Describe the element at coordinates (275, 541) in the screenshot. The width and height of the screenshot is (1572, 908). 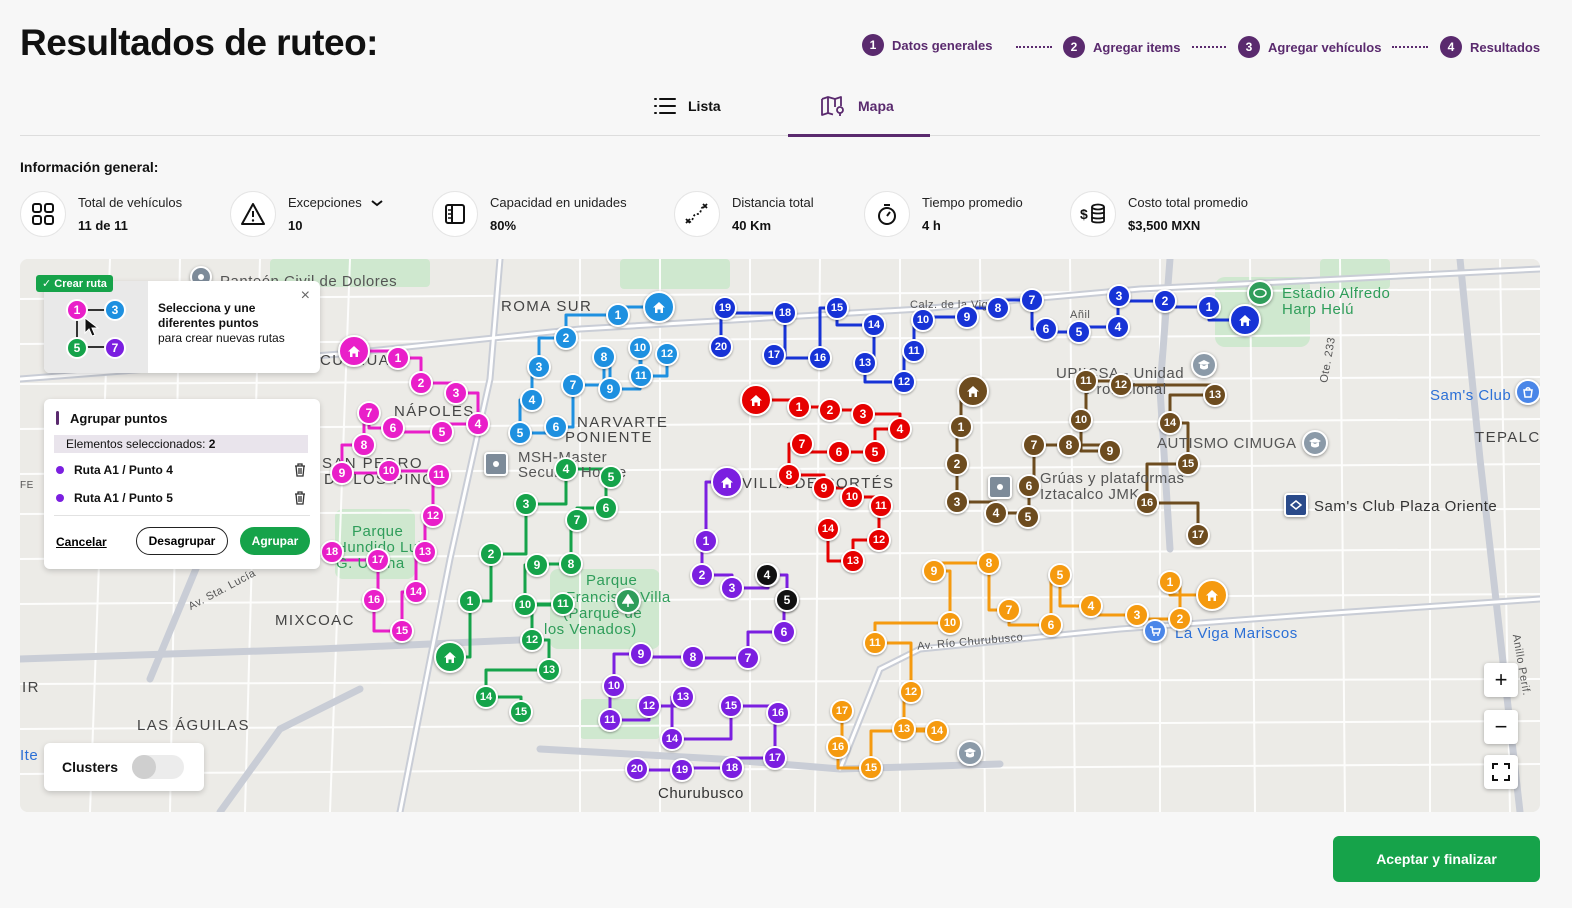
I see `group-button: Agrupar` at that location.